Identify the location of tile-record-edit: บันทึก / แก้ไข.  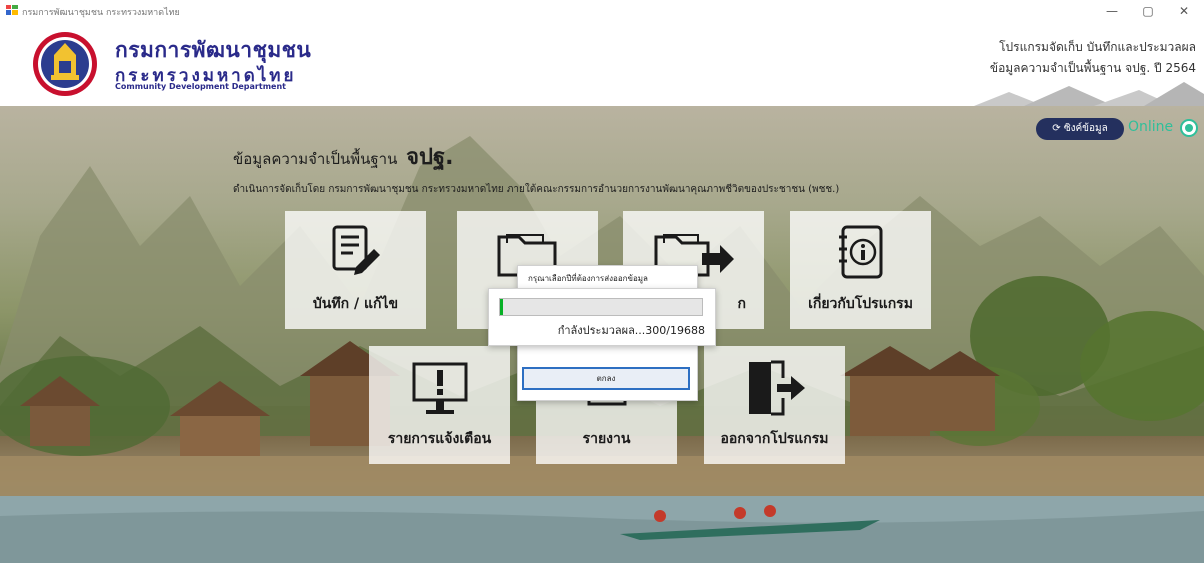
(355, 270).